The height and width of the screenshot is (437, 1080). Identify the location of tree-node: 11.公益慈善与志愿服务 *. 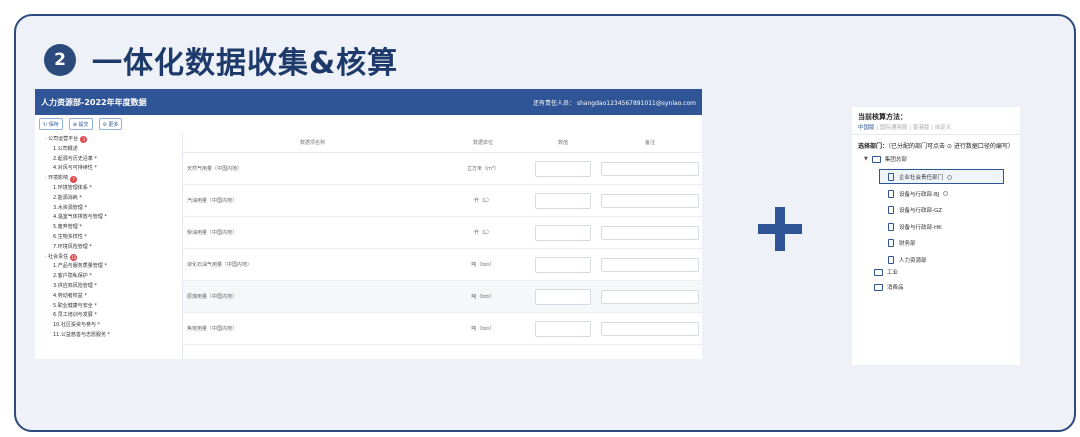
(108, 336).